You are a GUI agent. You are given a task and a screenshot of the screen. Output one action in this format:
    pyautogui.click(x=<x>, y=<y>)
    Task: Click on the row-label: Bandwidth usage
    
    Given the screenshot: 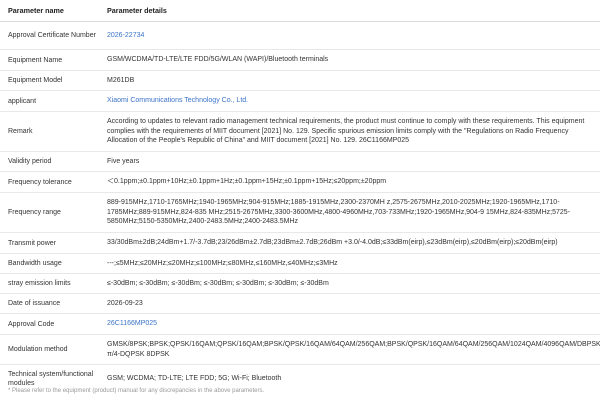 What is the action you would take?
    pyautogui.click(x=35, y=263)
    